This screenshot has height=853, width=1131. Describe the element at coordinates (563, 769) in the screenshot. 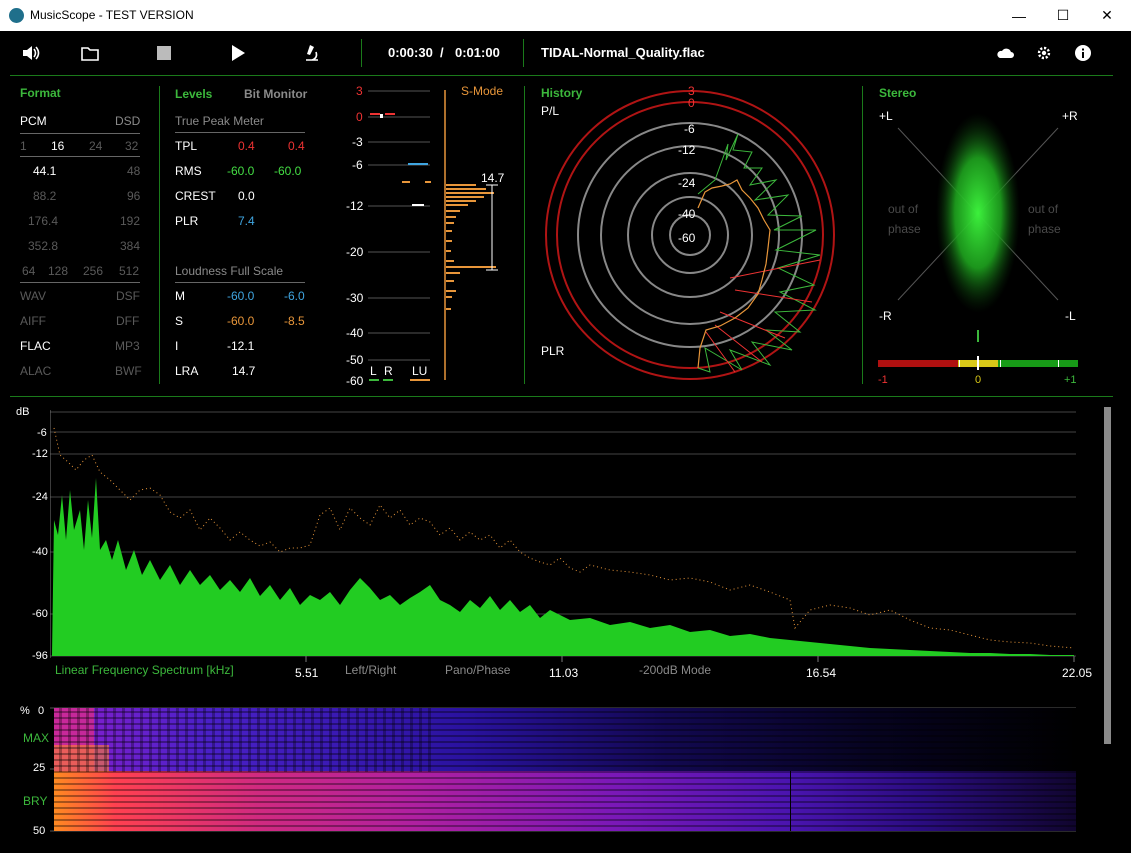

I see `spectrogram-graph` at that location.